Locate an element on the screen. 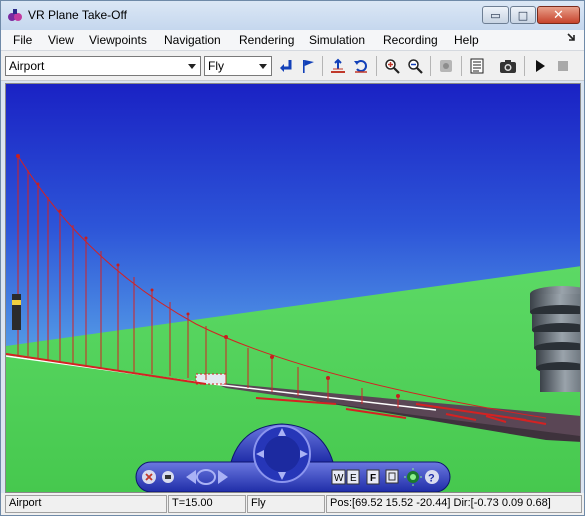 This screenshot has height=516, width=585. status-navigation-mode: Fly is located at coordinates (286, 504).